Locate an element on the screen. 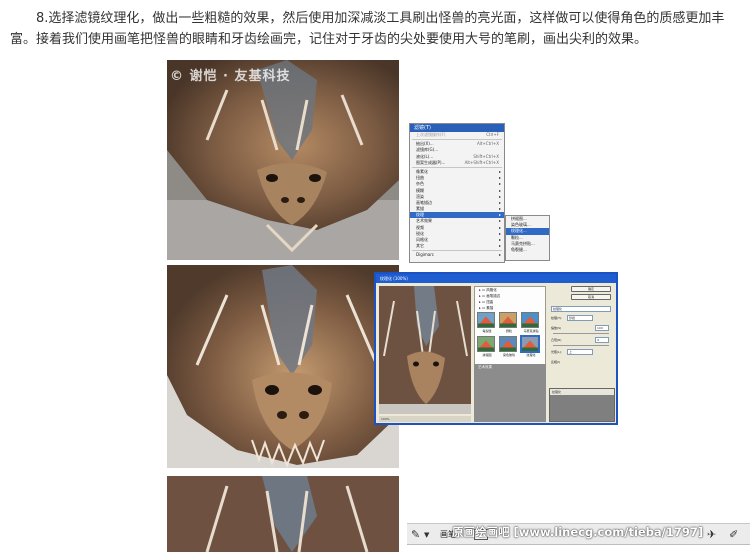 The width and height of the screenshot is (750, 552). relief-label: 凸现(R) is located at coordinates (556, 340).